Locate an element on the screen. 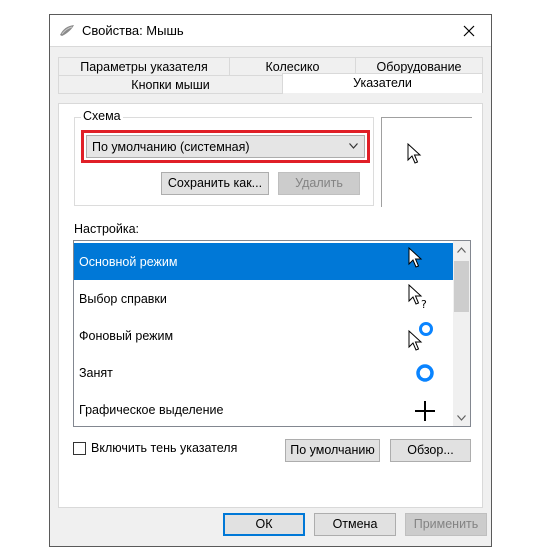 This screenshot has width=550, height=560. list-item-label: Фоновый режим is located at coordinates (126, 336).